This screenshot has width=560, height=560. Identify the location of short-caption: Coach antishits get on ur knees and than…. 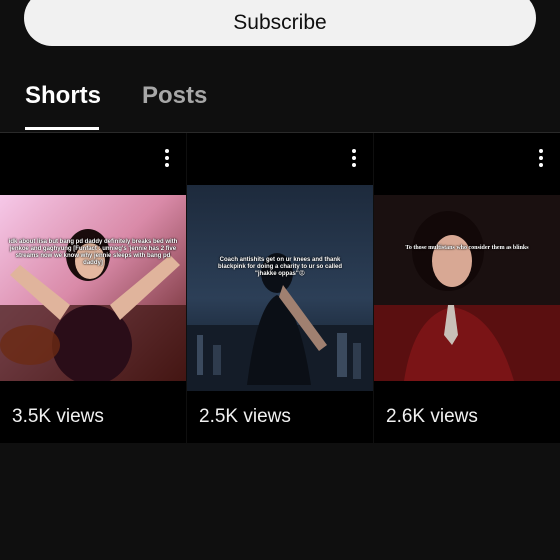
(280, 267).